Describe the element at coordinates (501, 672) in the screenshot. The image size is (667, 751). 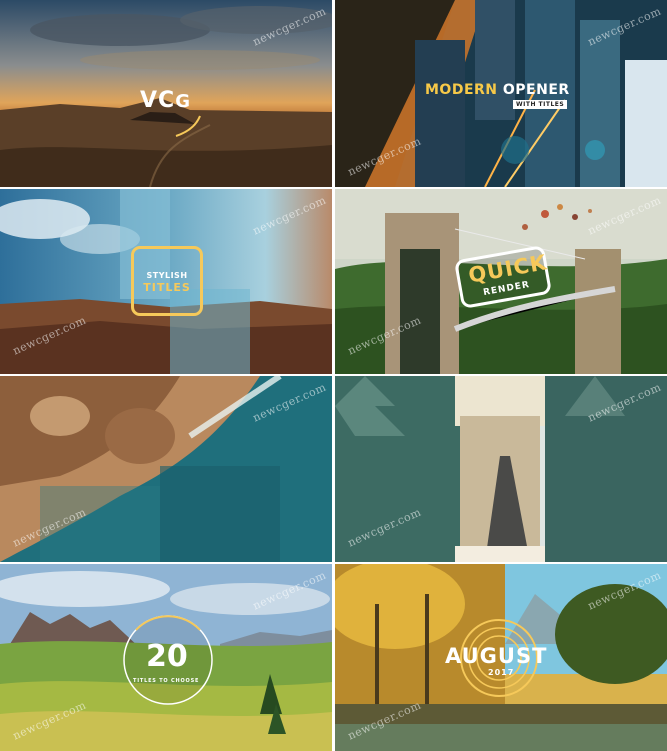
I see `year-label: 2017` at that location.